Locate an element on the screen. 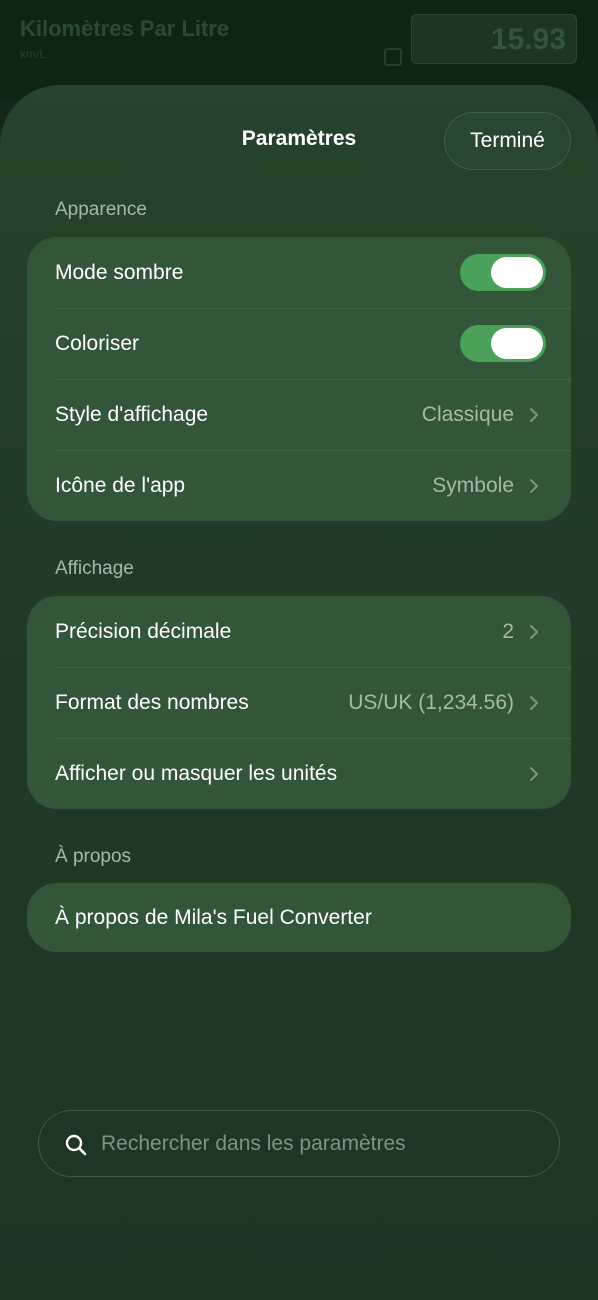 Image resolution: width=598 pixels, height=1300 pixels. row-value: 2 is located at coordinates (508, 631).